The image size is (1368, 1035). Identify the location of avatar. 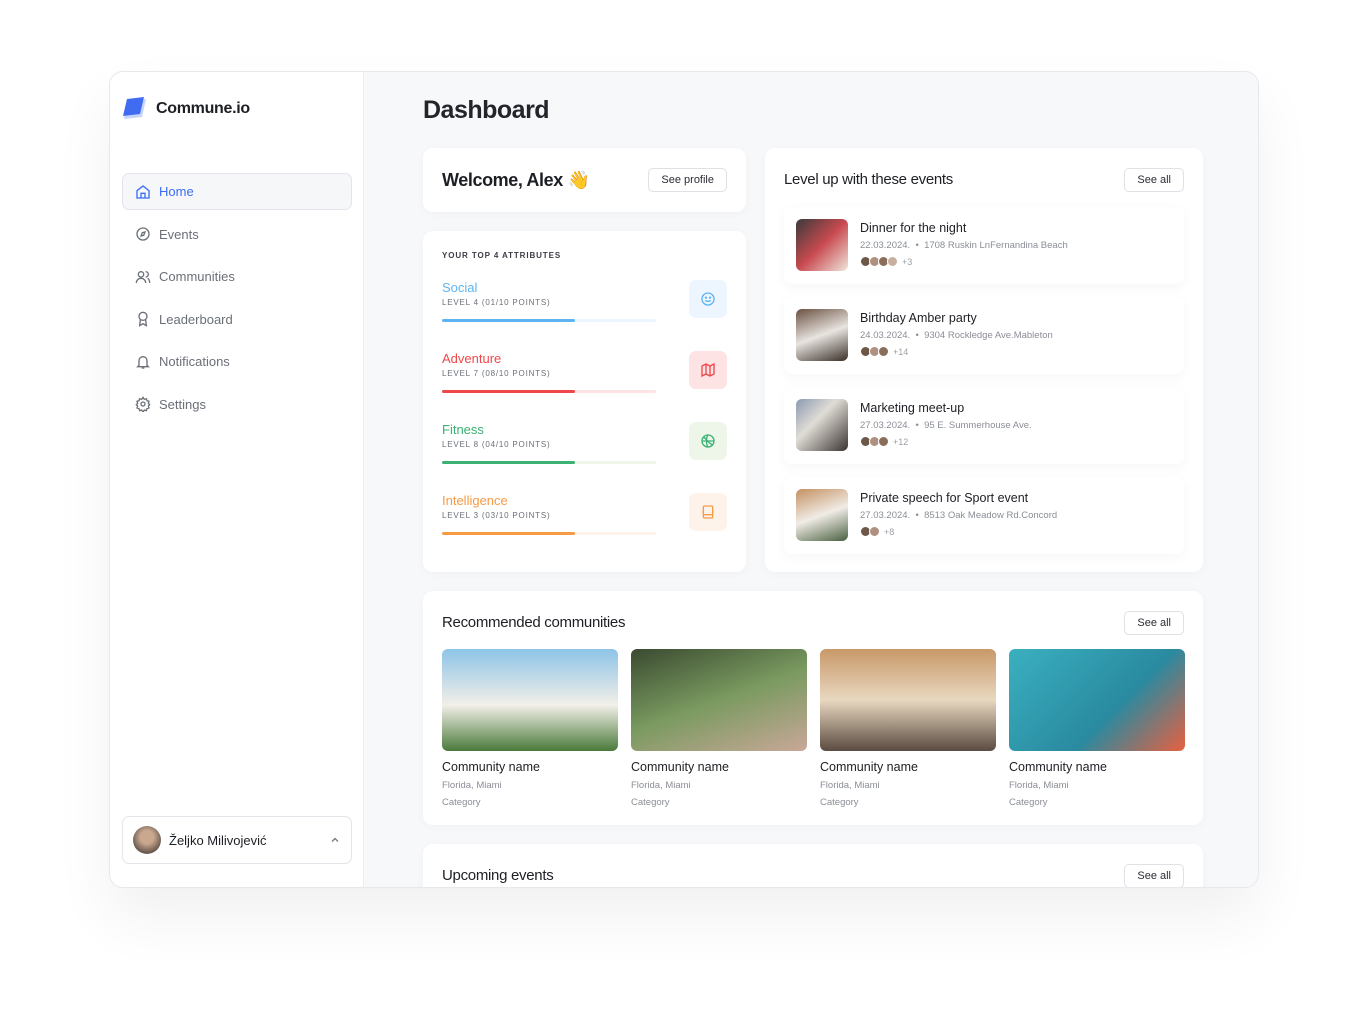
(147, 840).